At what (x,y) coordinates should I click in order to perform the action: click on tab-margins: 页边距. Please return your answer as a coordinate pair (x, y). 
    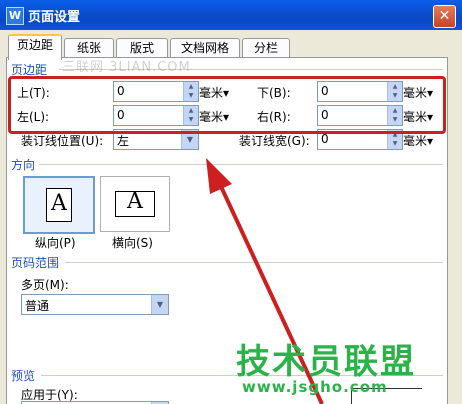
    Looking at the image, I should click on (35, 47).